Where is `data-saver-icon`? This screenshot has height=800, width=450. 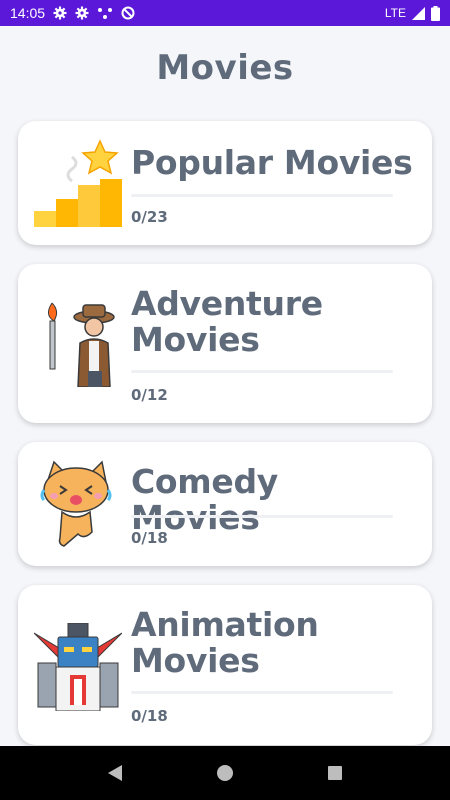
data-saver-icon is located at coordinates (128, 13).